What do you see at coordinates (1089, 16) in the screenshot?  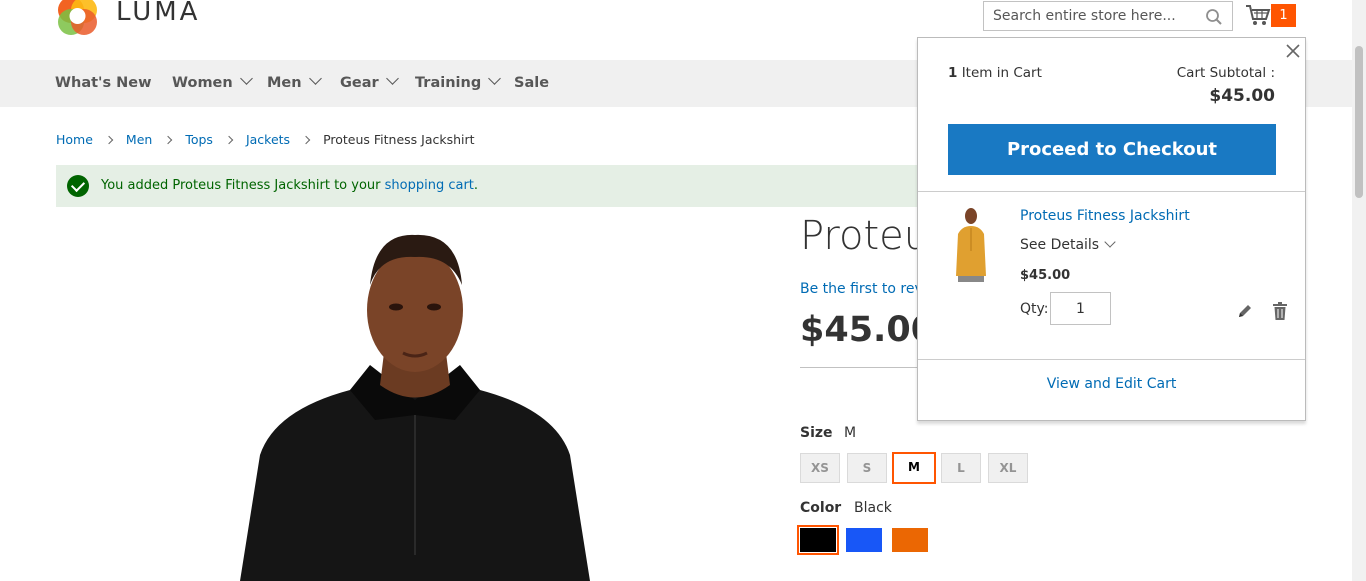 I see `search-input` at bounding box center [1089, 16].